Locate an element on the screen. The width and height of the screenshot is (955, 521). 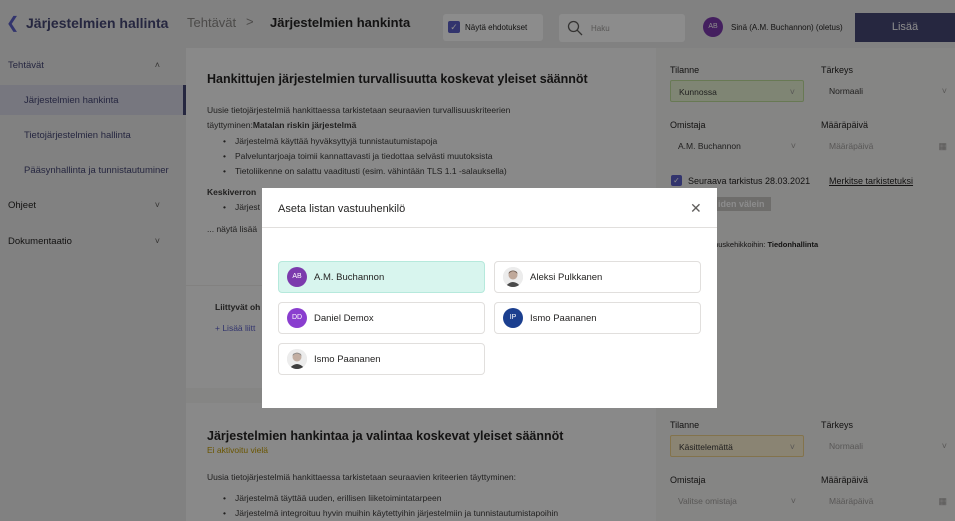
person-name: Daniel Demox is located at coordinates (344, 318).